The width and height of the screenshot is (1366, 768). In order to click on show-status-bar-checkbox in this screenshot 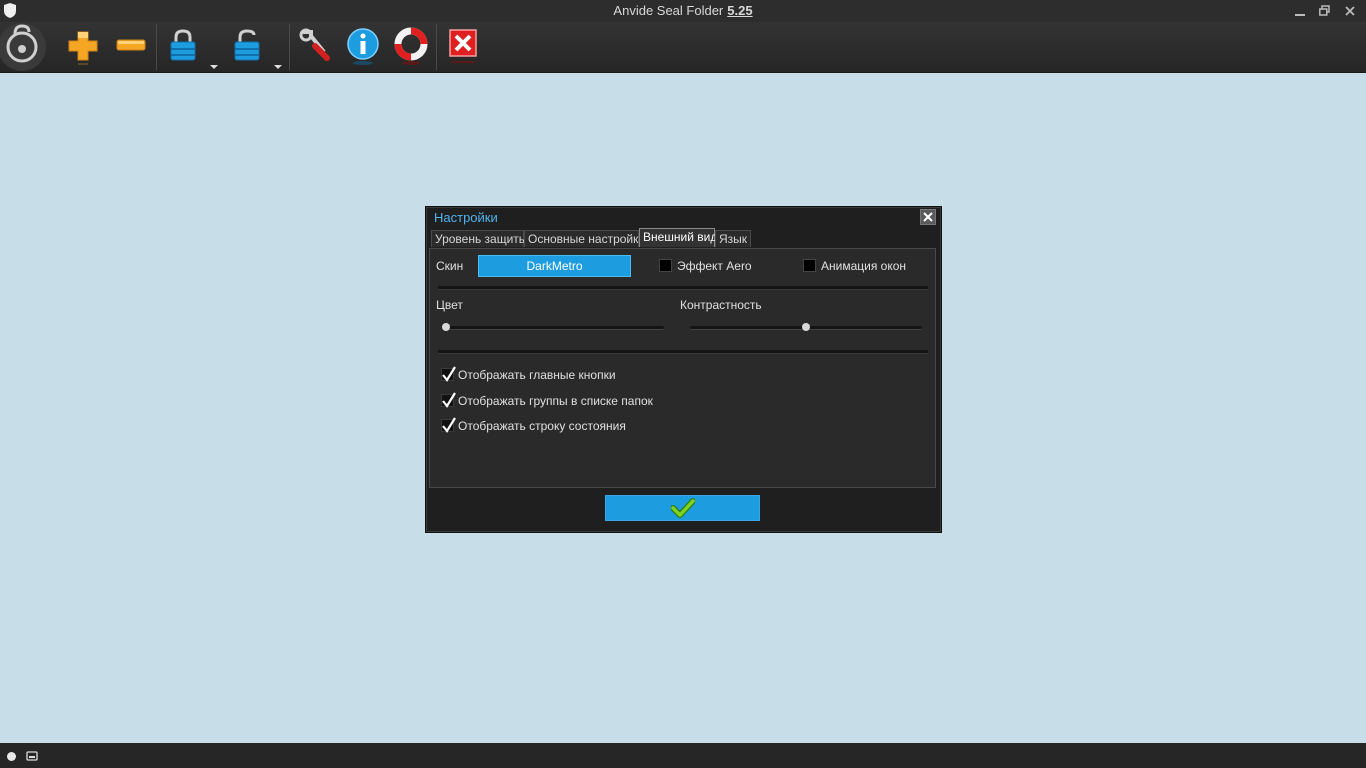, I will do `click(448, 425)`.